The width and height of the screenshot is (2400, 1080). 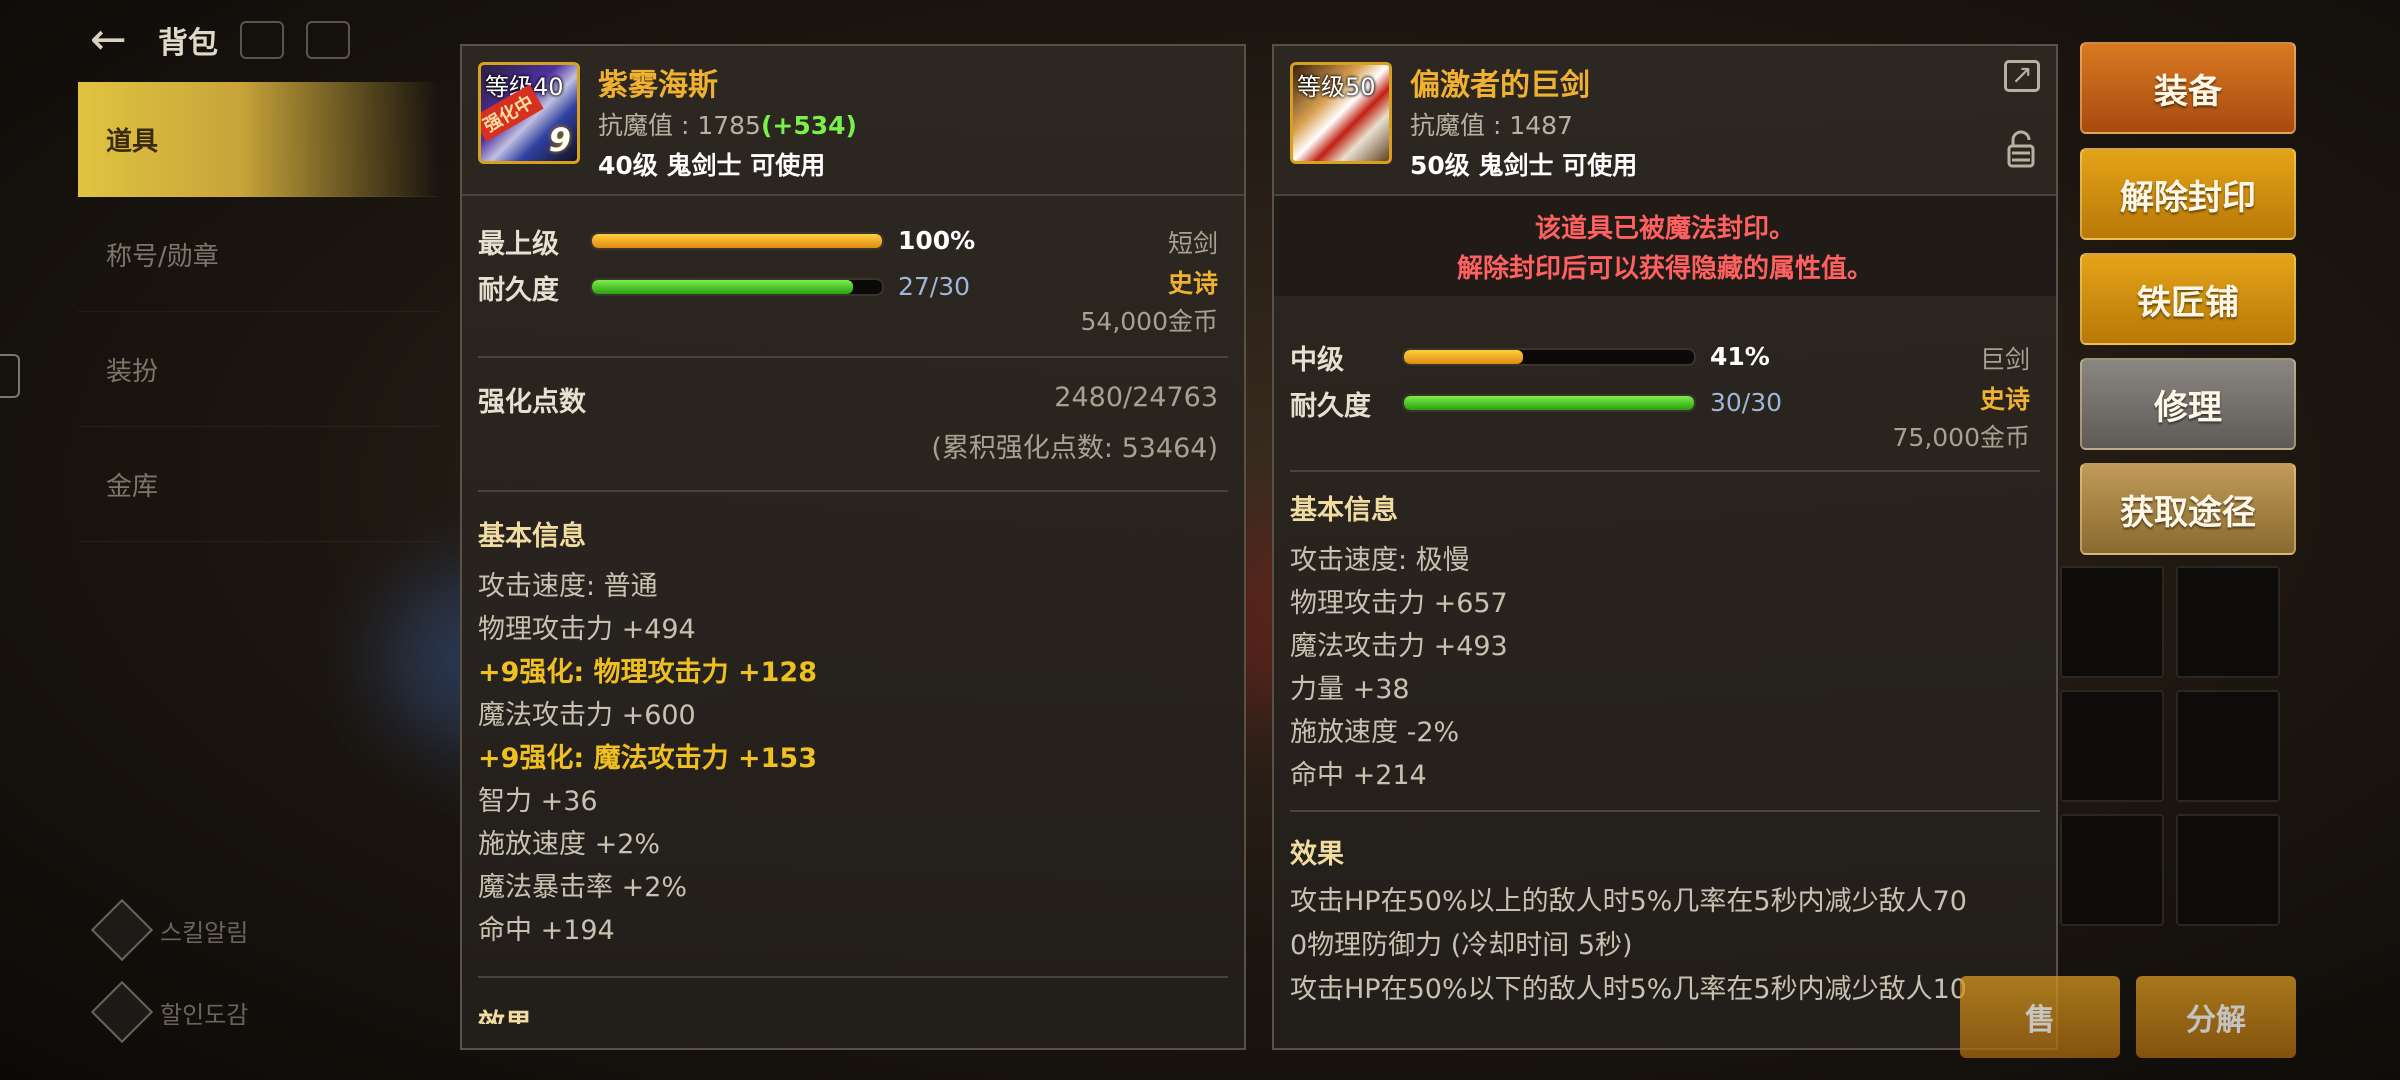 What do you see at coordinates (2004, 359) in the screenshot?
I see `item-type: 巨剑` at bounding box center [2004, 359].